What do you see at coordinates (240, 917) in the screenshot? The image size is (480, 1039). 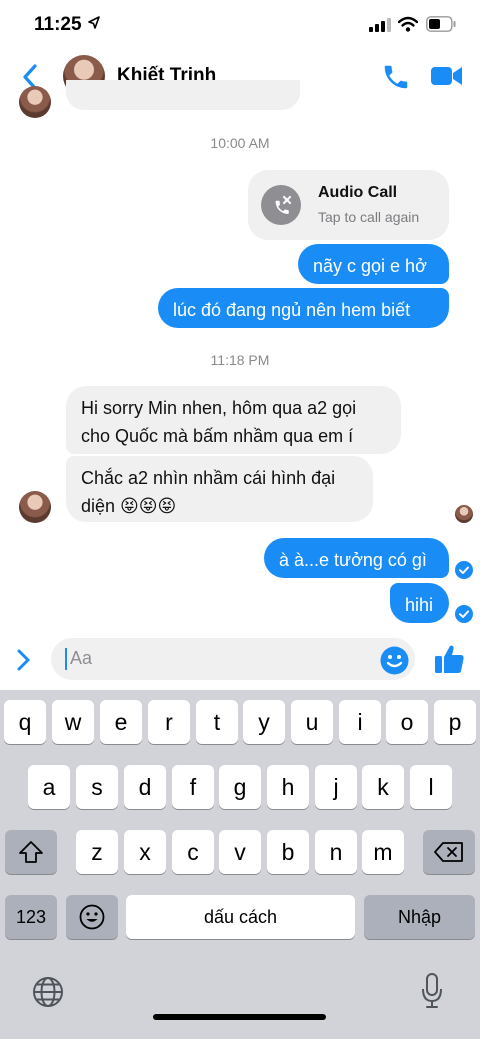 I see `space-key: dấu cách` at bounding box center [240, 917].